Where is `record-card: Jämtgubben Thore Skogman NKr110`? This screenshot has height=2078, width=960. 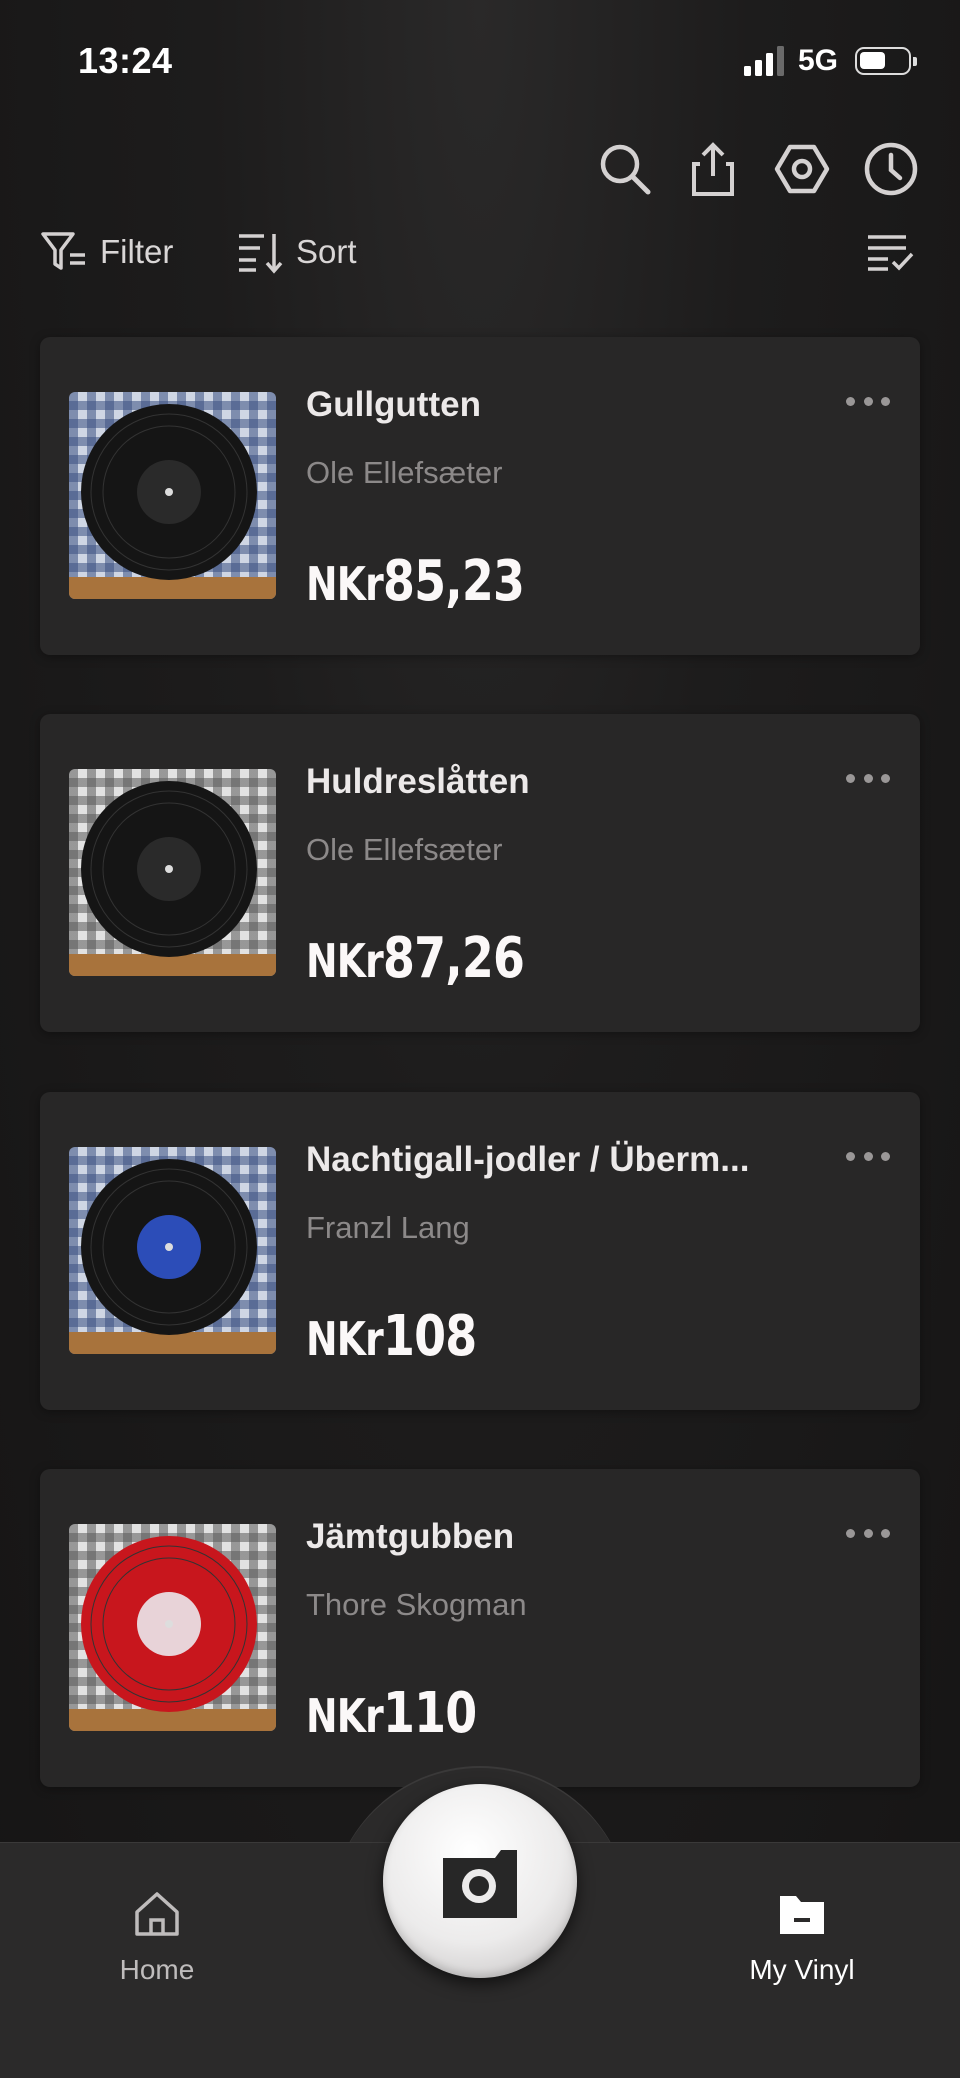 record-card: Jämtgubben Thore Skogman NKr110 is located at coordinates (480, 1628).